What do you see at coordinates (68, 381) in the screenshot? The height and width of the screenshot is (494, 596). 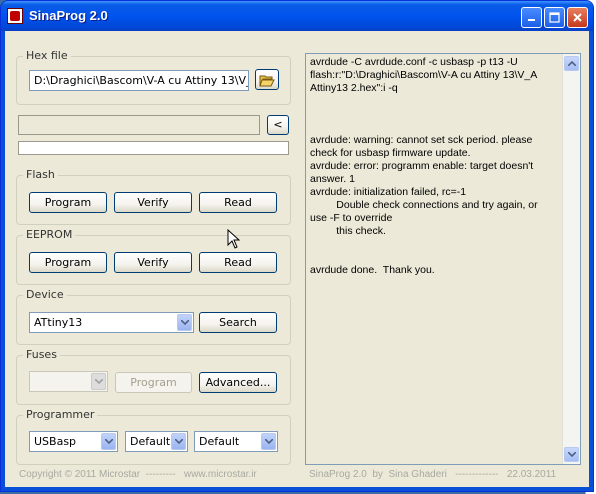 I see `fuses-select` at bounding box center [68, 381].